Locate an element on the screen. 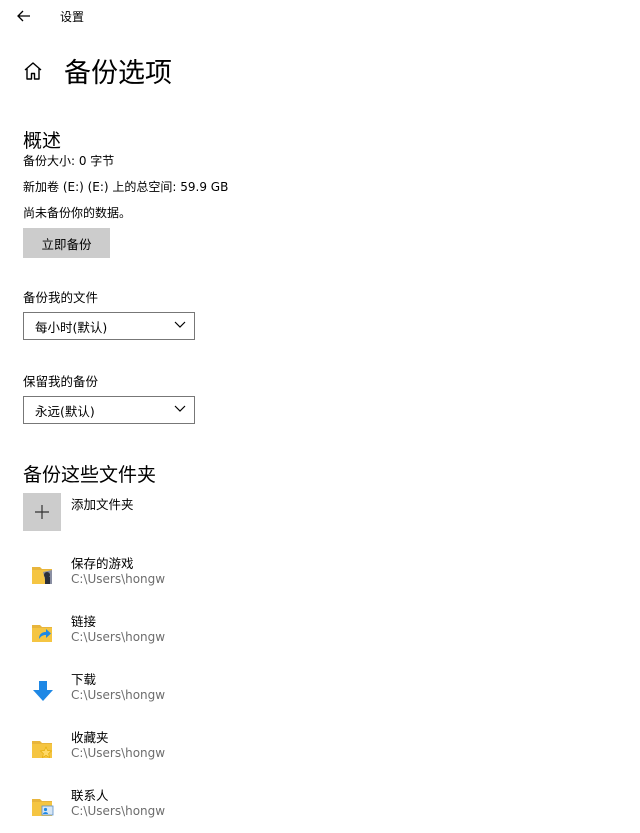 The image size is (640, 833). plus-icon is located at coordinates (42, 512).